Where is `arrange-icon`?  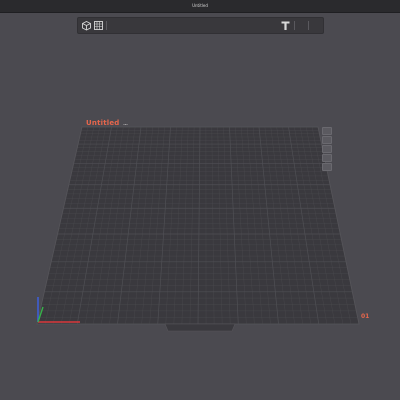
arrange-icon is located at coordinates (327, 140).